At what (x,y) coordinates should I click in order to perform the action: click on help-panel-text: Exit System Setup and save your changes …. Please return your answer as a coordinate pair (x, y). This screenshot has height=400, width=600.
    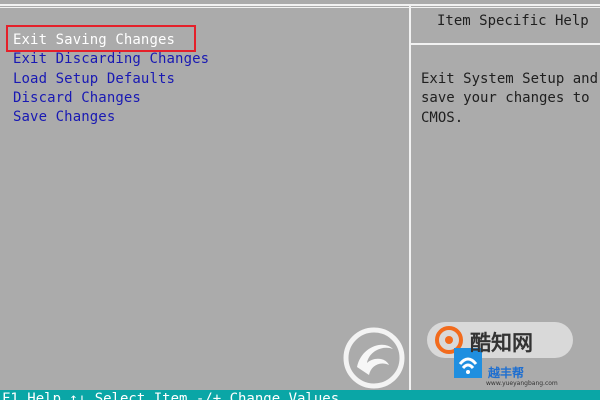
    Looking at the image, I should click on (510, 99).